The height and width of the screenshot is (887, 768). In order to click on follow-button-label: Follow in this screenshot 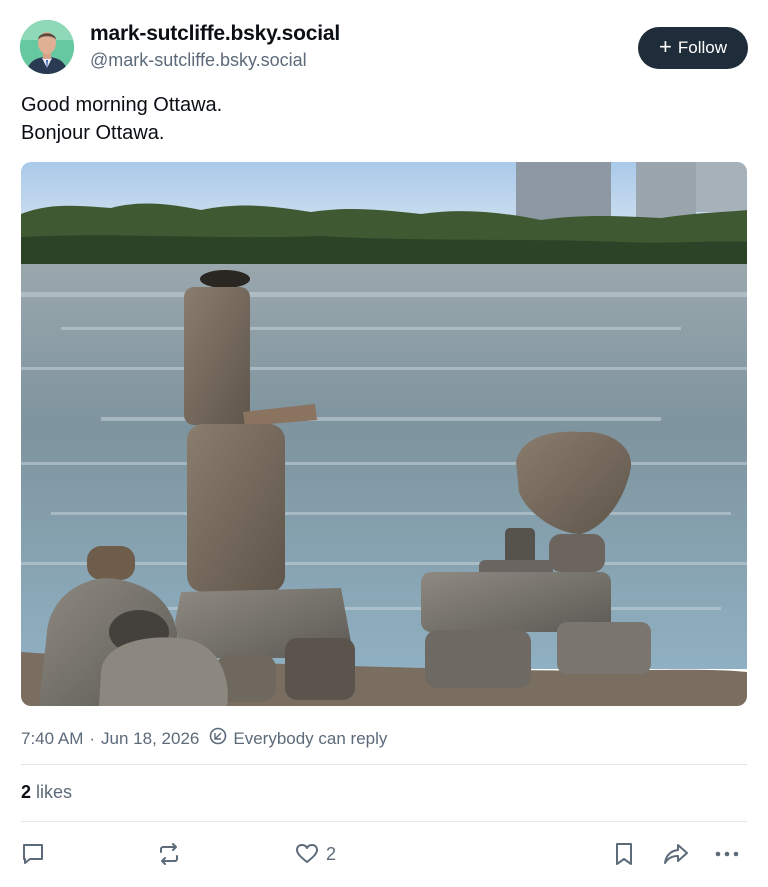, I will do `click(702, 47)`.